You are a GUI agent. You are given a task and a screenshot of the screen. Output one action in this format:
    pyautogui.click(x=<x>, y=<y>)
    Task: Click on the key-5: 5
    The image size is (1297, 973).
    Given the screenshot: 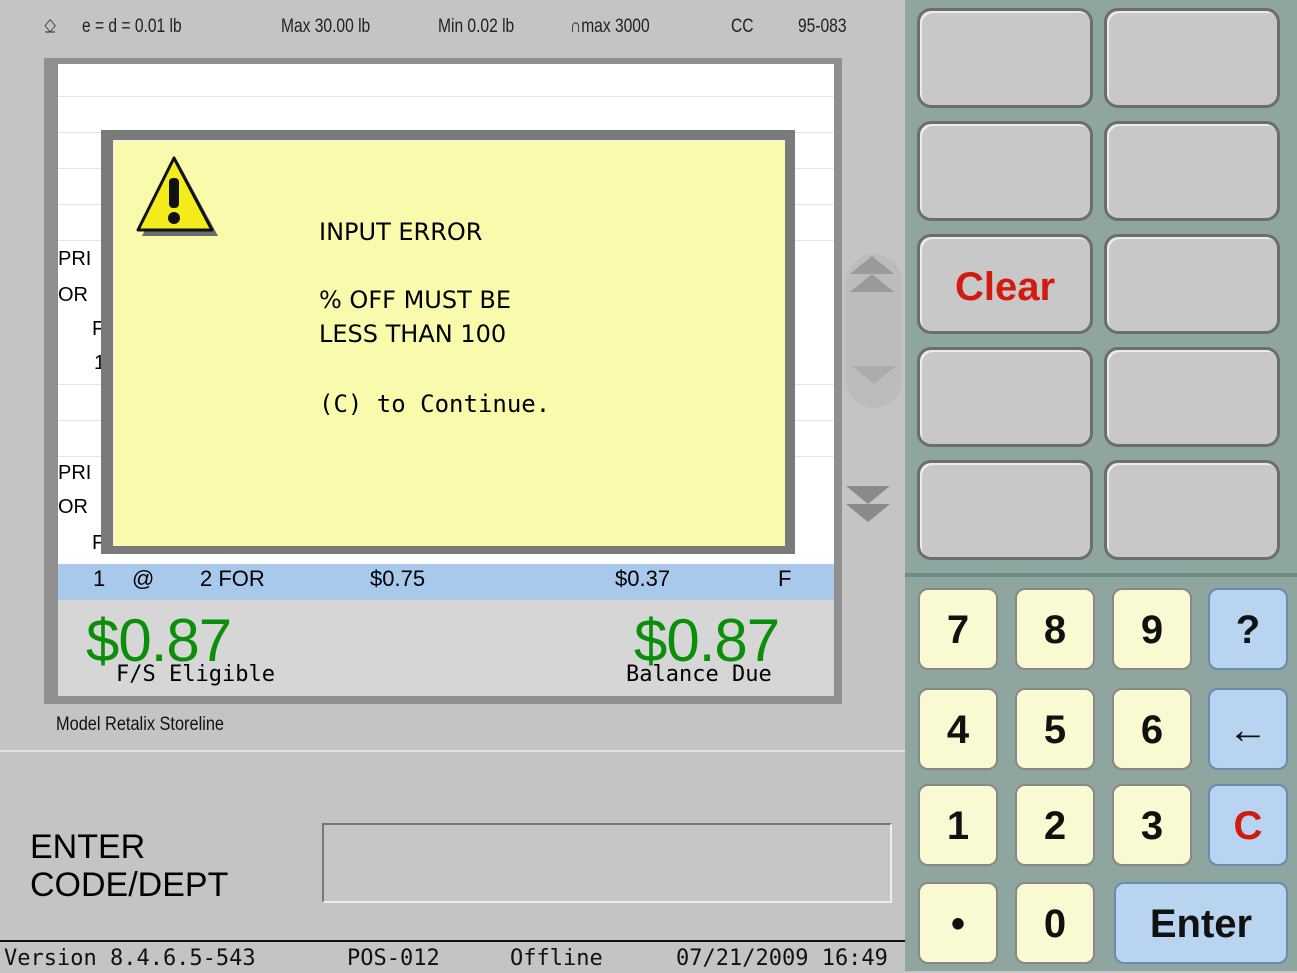 What is the action you would take?
    pyautogui.click(x=1055, y=729)
    